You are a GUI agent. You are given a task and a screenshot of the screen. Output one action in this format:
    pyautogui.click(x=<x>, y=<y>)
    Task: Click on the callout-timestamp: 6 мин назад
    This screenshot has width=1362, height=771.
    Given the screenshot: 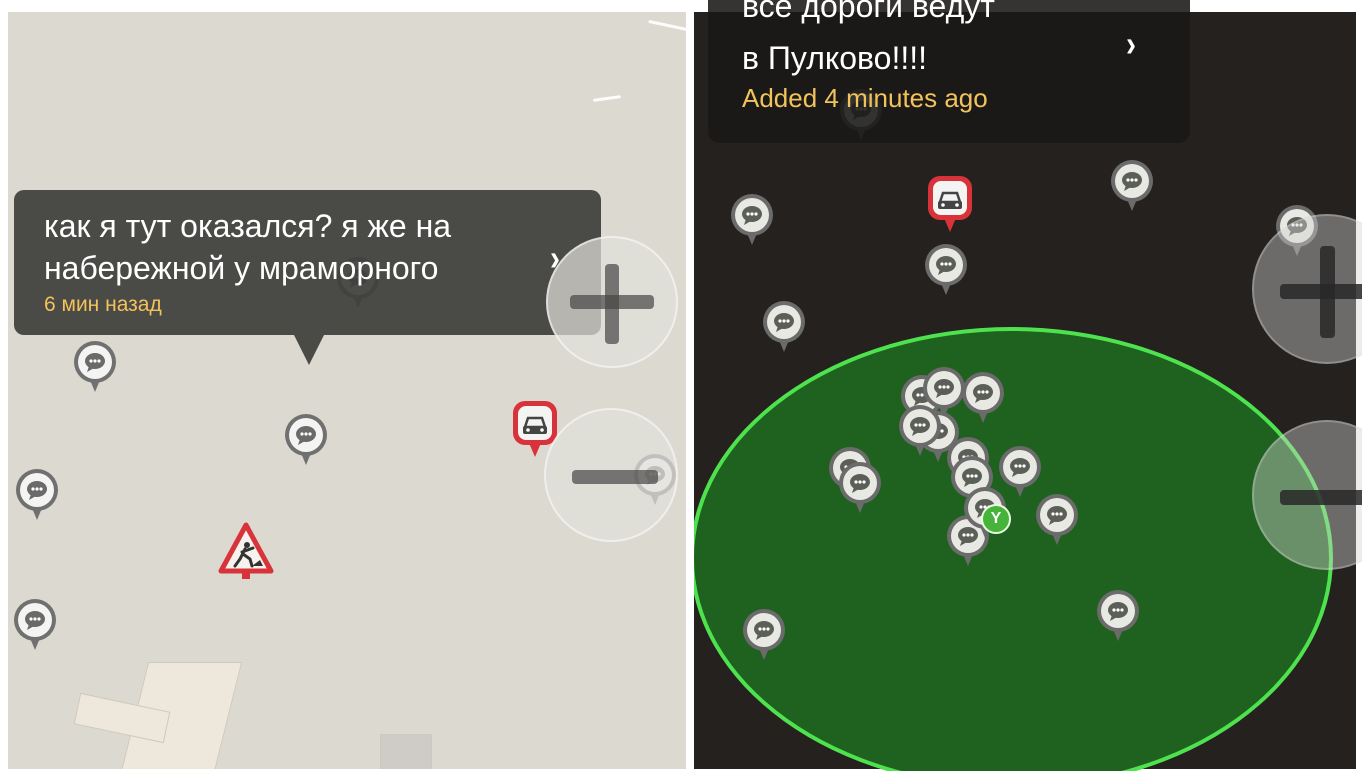 What is the action you would take?
    pyautogui.click(x=103, y=304)
    